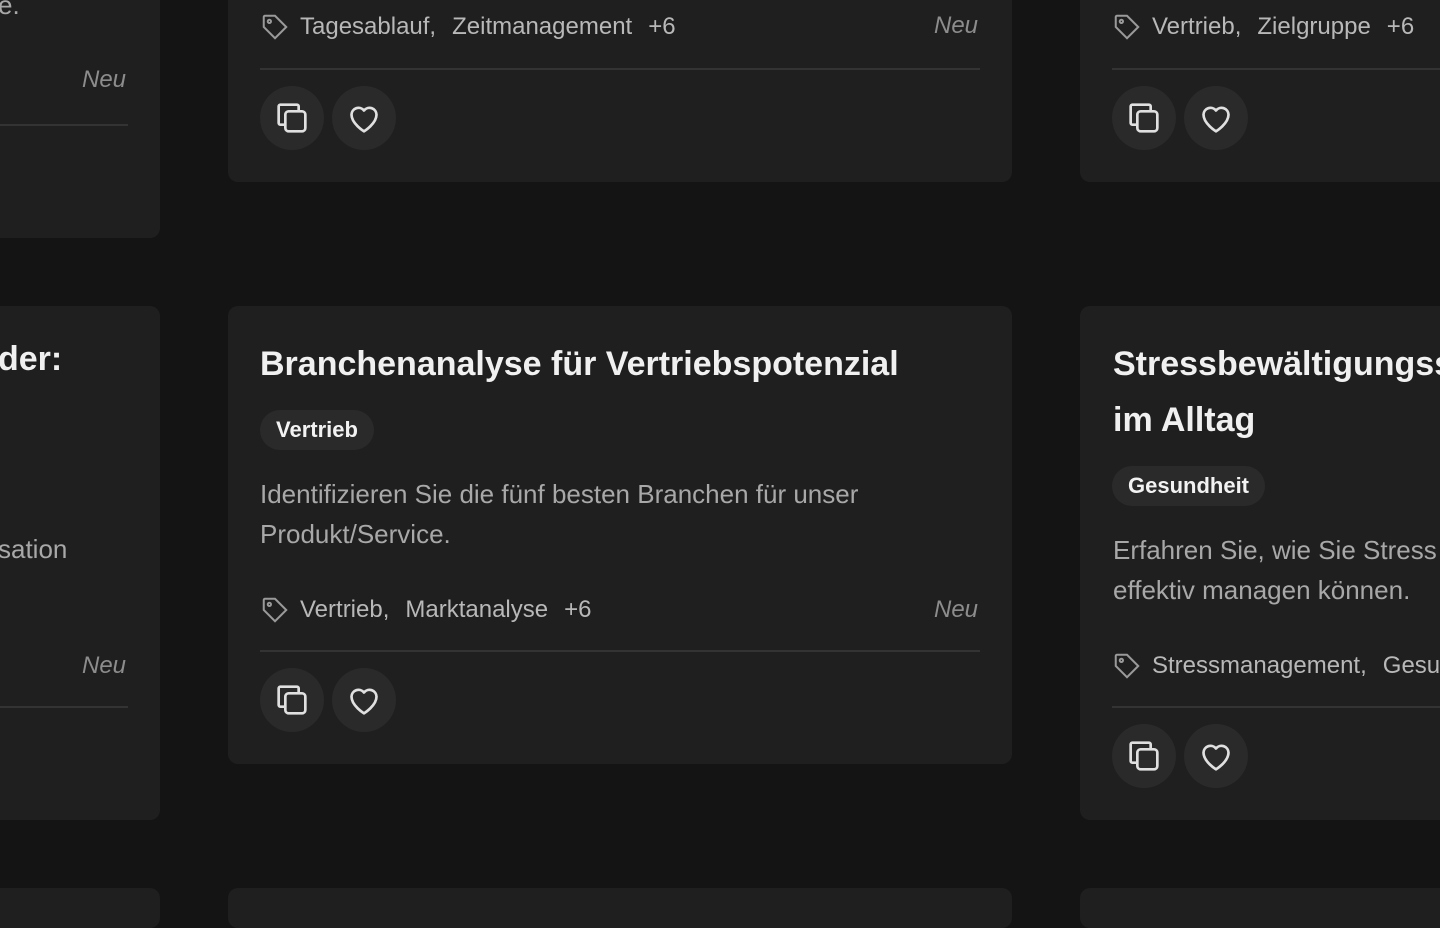 The height and width of the screenshot is (928, 1440). Describe the element at coordinates (1260, 91) in the screenshot. I see `prompt-card: Vertrieb, Zielgruppe +6` at that location.